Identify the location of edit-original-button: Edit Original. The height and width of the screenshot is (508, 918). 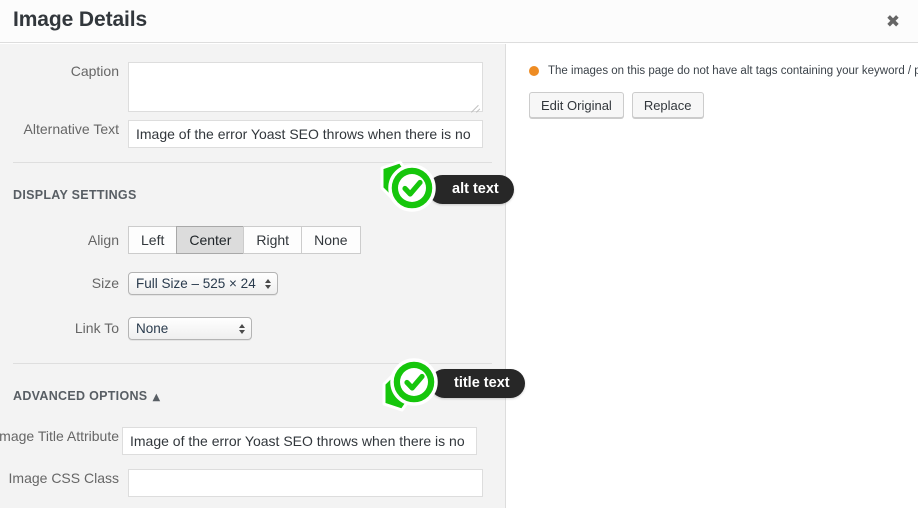
(576, 105).